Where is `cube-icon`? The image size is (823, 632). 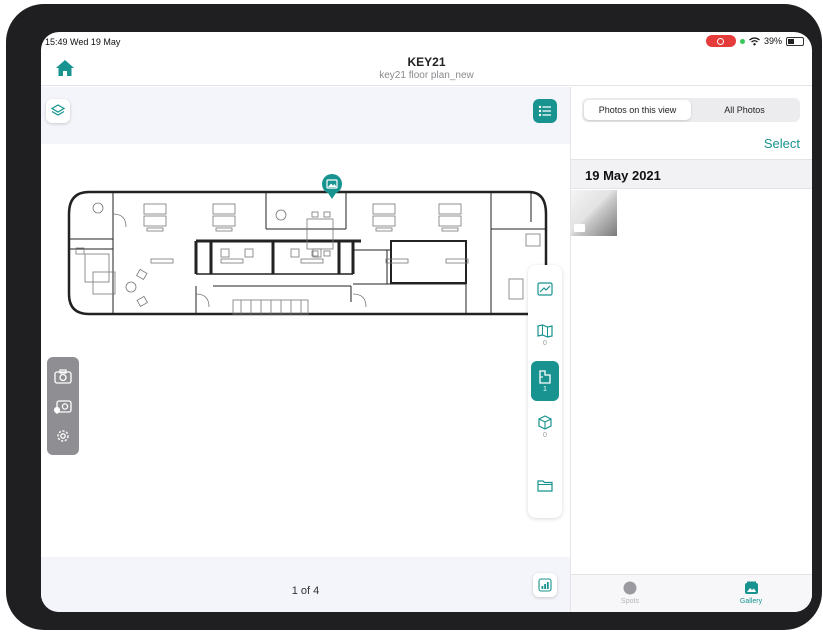 cube-icon is located at coordinates (545, 422).